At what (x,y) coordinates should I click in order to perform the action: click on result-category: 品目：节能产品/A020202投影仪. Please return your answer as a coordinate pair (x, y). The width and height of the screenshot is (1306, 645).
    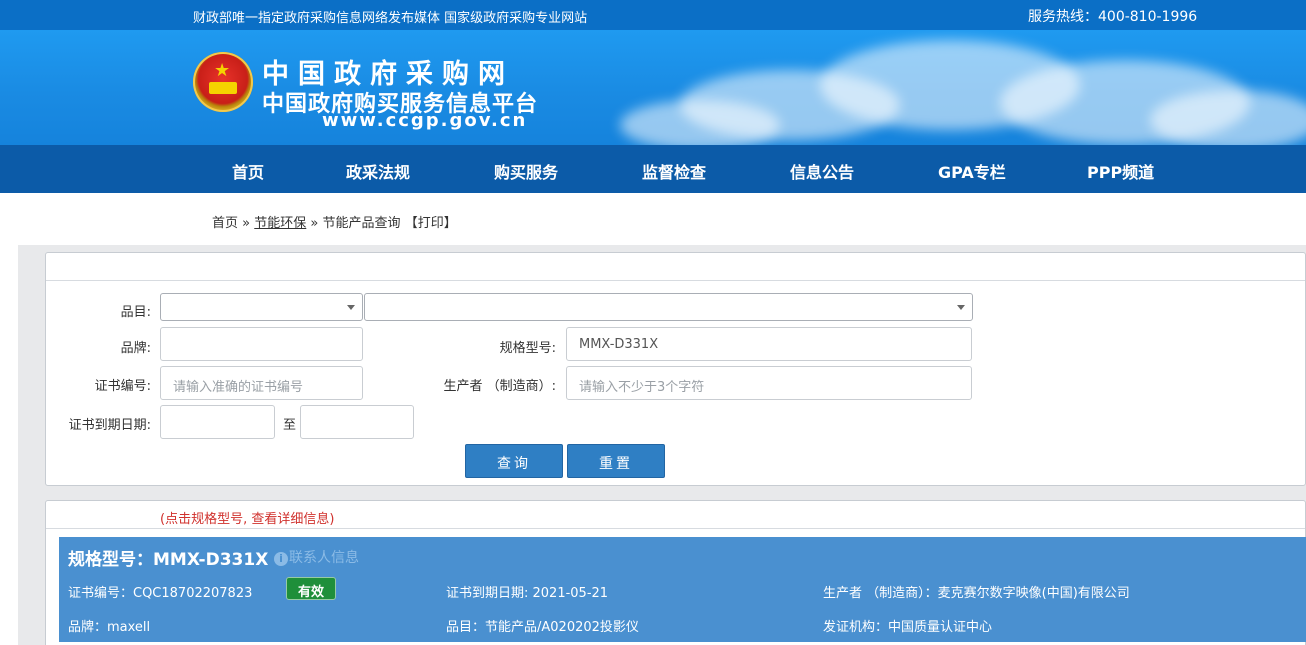
    Looking at the image, I should click on (542, 627).